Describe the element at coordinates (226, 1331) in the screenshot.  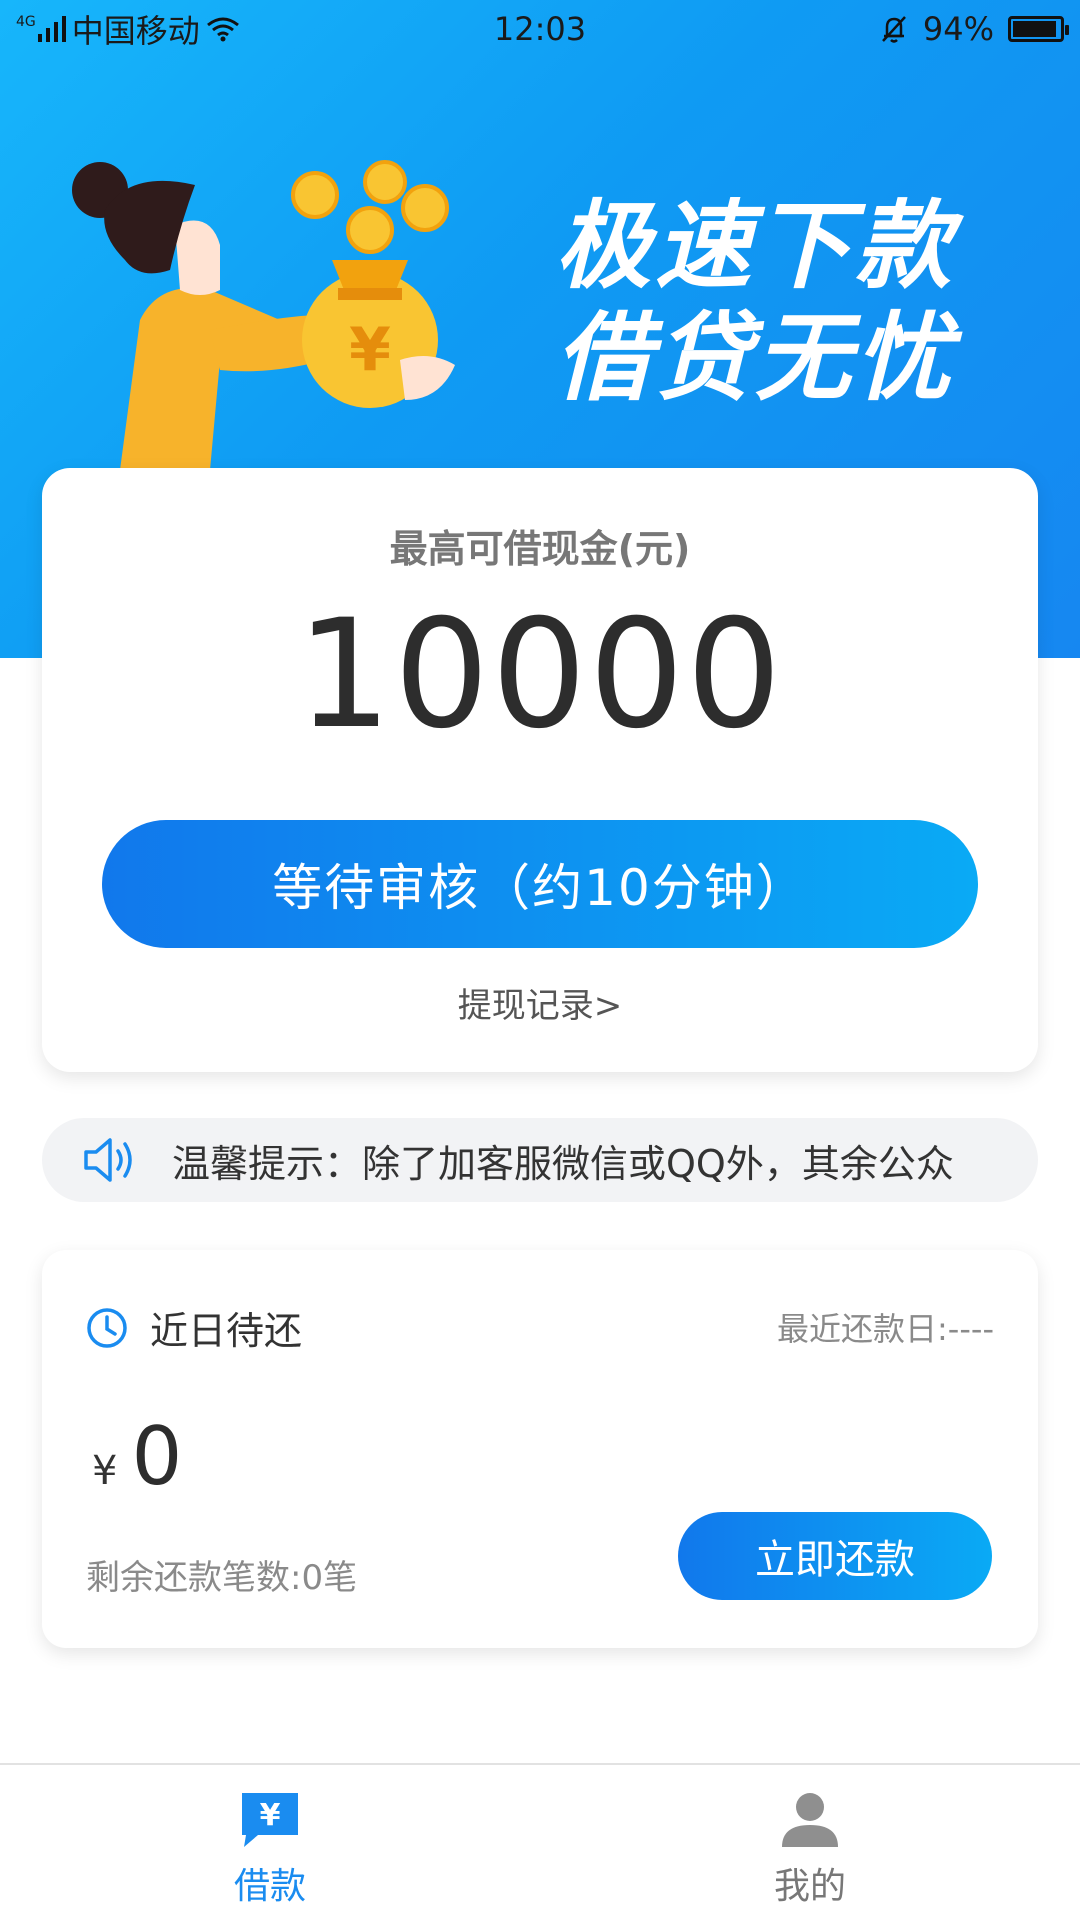
I see `repay-title: 近日待还` at that location.